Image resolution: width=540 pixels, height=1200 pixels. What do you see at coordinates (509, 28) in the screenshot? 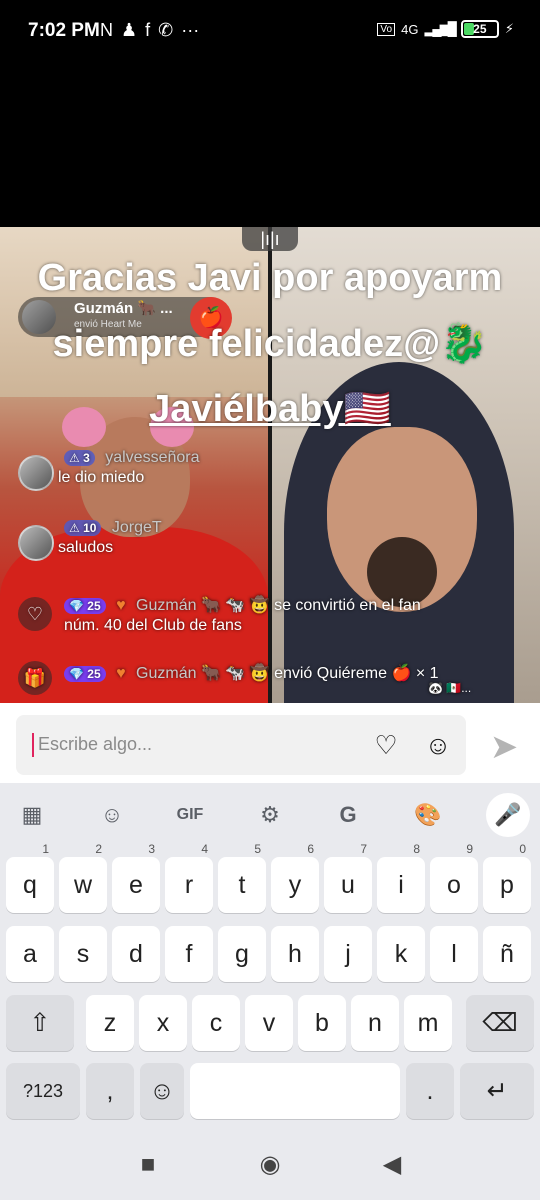
I see `charging-icon: ⚡` at bounding box center [509, 28].